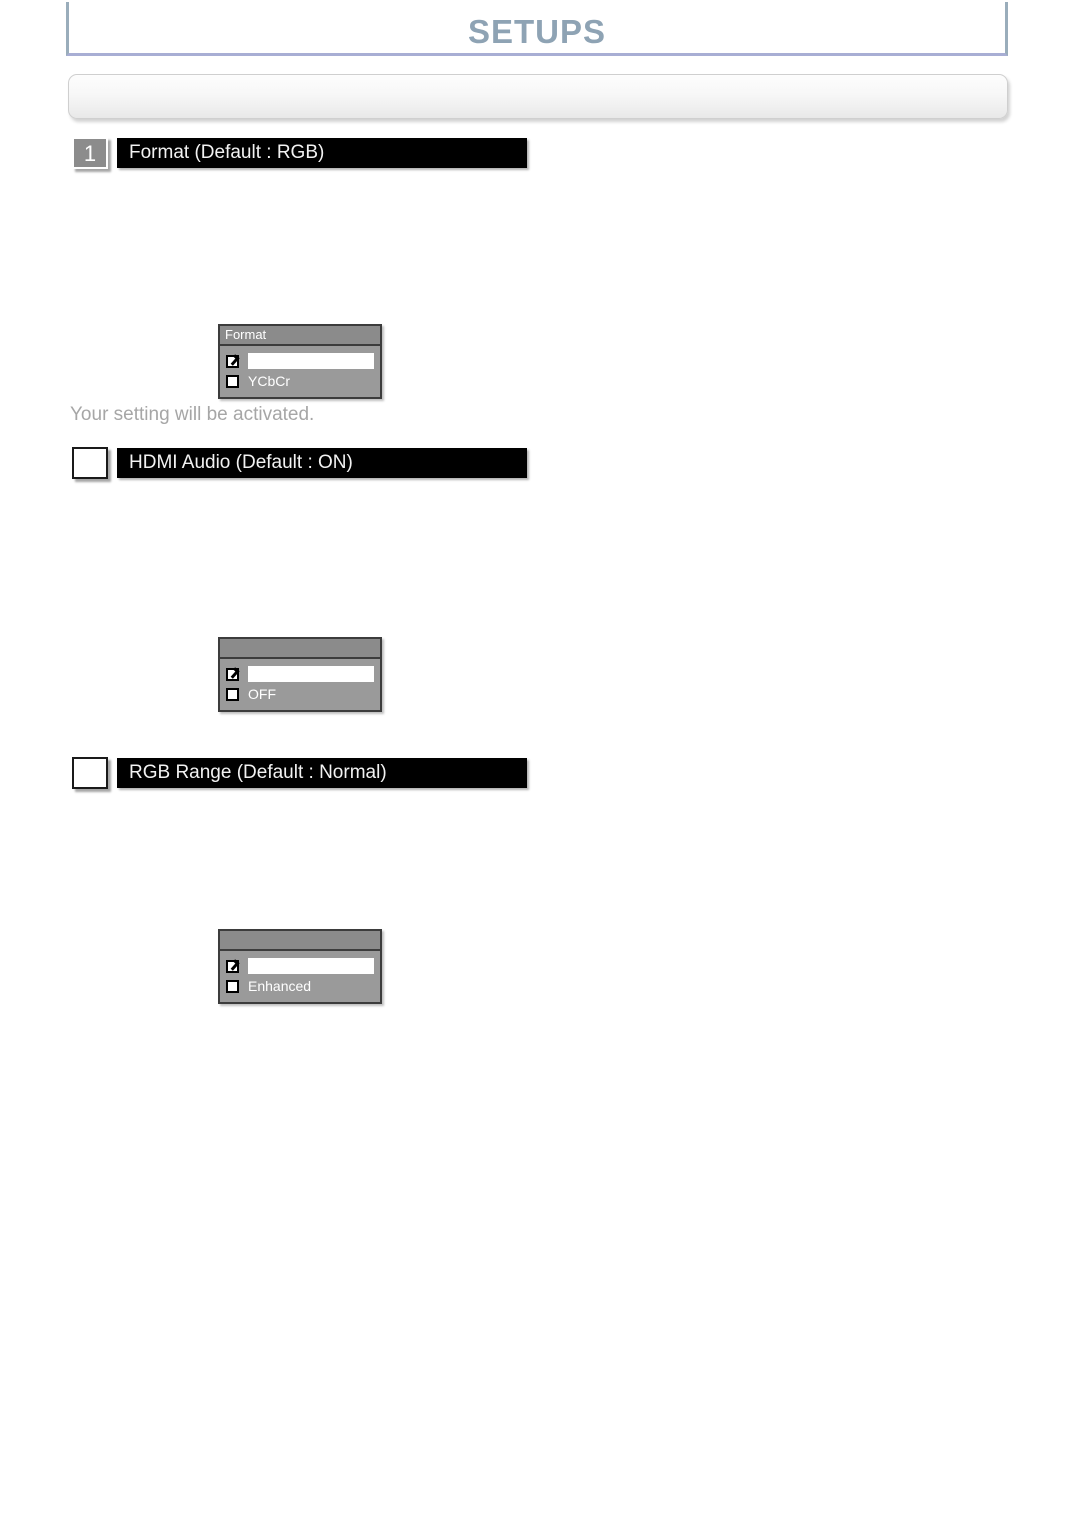 The image size is (1080, 1526). Describe the element at coordinates (300, 381) in the screenshot. I see `osd-option-ycbcr: YCbCr` at that location.